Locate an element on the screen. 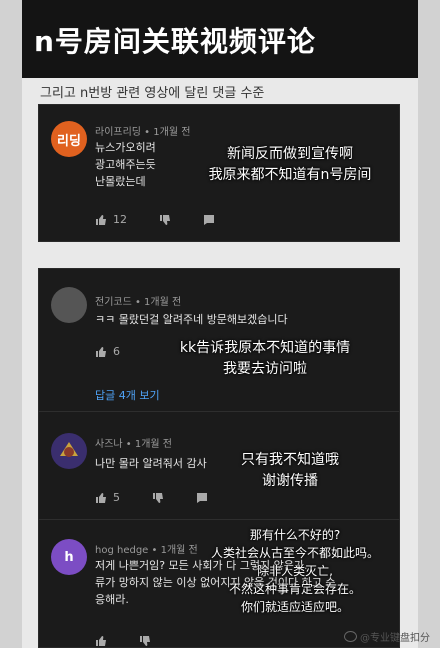 Image resolution: width=440 pixels, height=648 pixels. comment-author-meta: 라이프리딩 • 1개월 전 is located at coordinates (143, 132).